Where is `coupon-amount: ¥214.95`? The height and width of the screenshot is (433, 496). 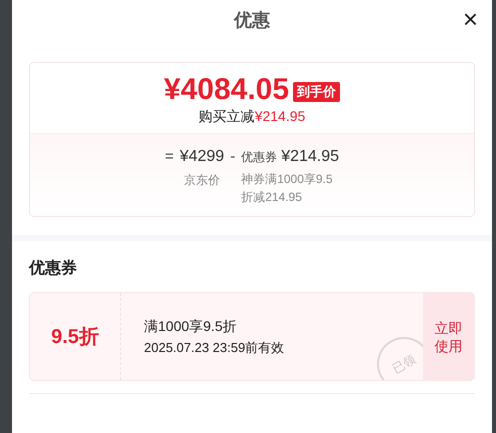
coupon-amount: ¥214.95 is located at coordinates (310, 157).